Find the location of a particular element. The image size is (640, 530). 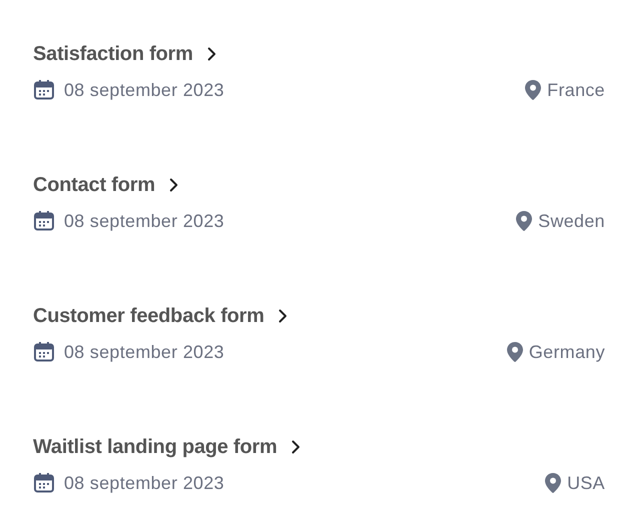

location-text: Sweden is located at coordinates (571, 221).